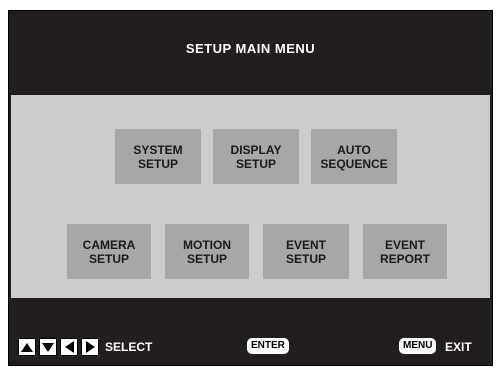  I want to click on arrow-up-icon, so click(27, 347).